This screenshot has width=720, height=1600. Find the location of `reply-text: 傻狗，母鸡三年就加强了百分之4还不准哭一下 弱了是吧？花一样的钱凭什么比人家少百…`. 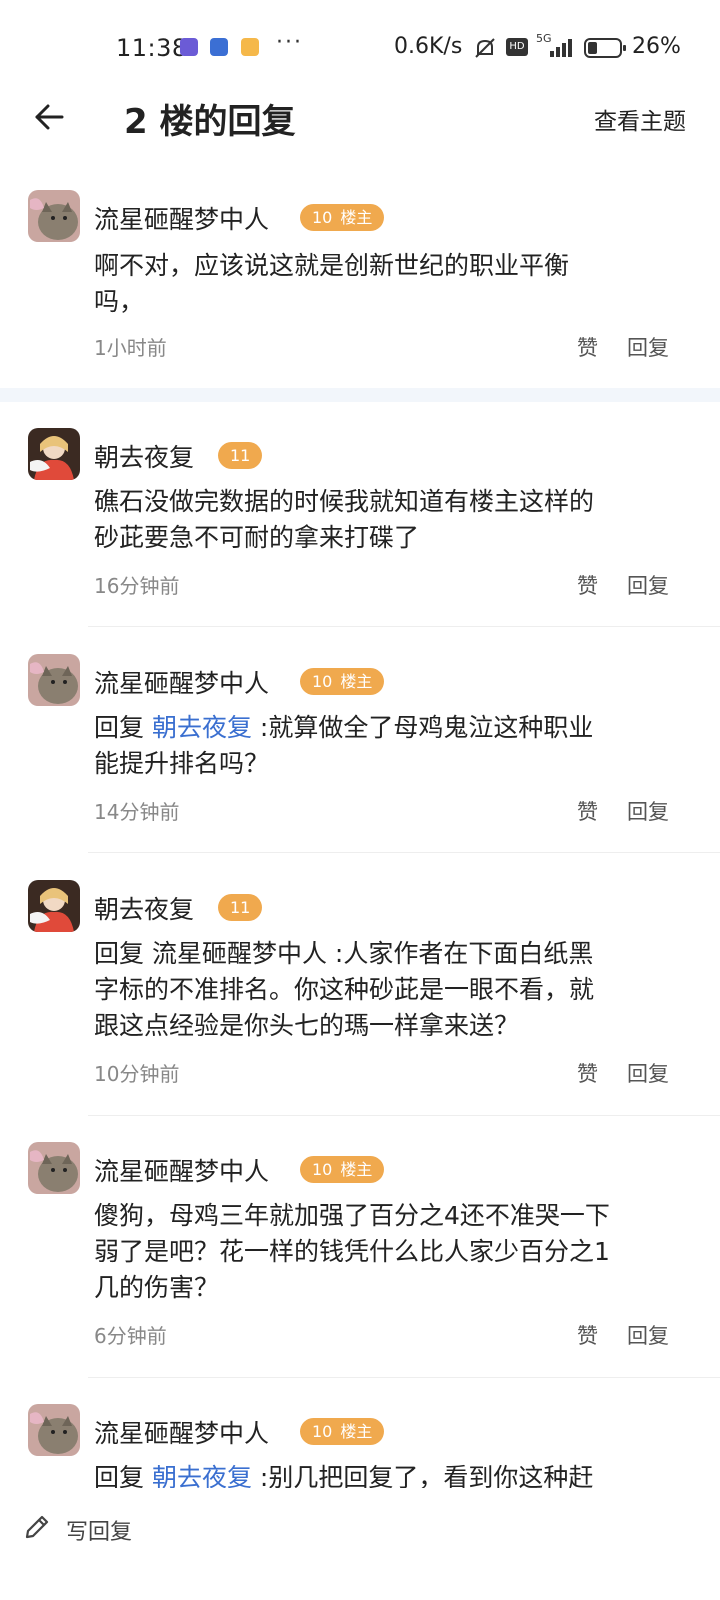

reply-text: 傻狗，母鸡三年就加强了百分之4还不准哭一下 弱了是吧？花一样的钱凭什么比人家少百… is located at coordinates (389, 1252).